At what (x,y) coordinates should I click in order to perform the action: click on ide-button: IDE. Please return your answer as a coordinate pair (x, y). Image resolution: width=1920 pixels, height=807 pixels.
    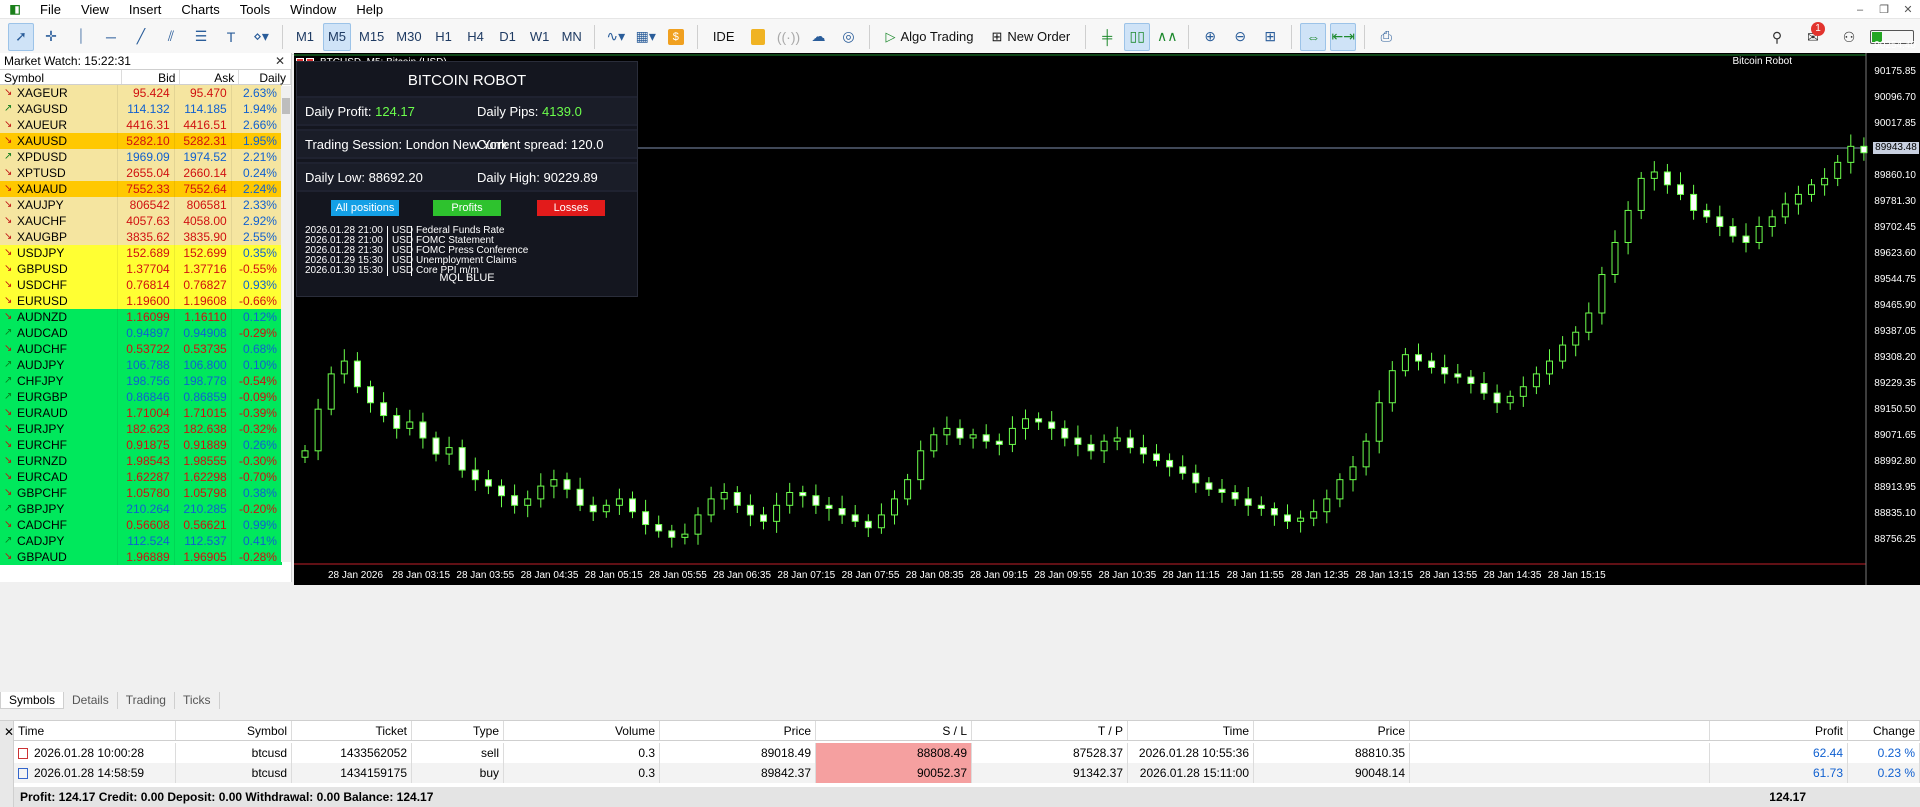
    Looking at the image, I should click on (724, 37).